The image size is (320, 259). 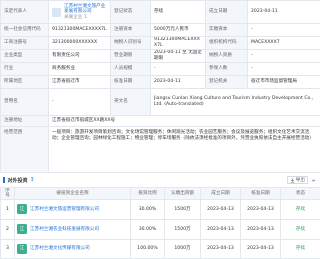 I want to click on info-label: 所属地区, so click(x=25, y=82).